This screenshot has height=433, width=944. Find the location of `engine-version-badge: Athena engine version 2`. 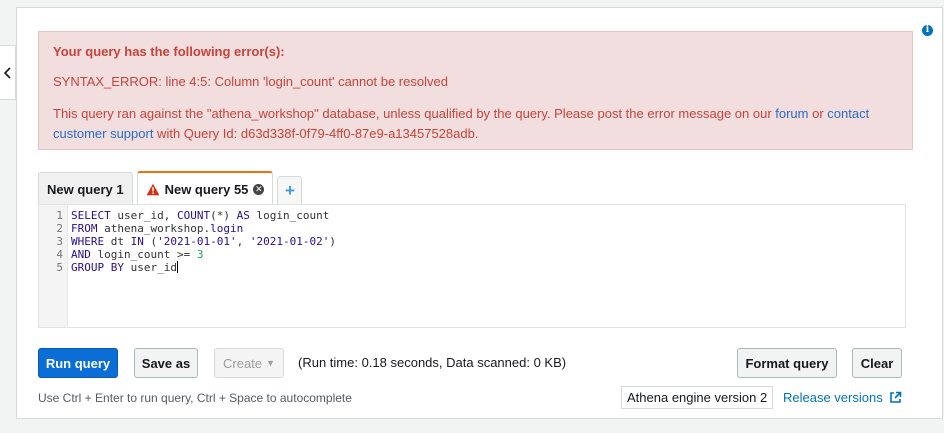

engine-version-badge: Athena engine version 2 is located at coordinates (697, 397).